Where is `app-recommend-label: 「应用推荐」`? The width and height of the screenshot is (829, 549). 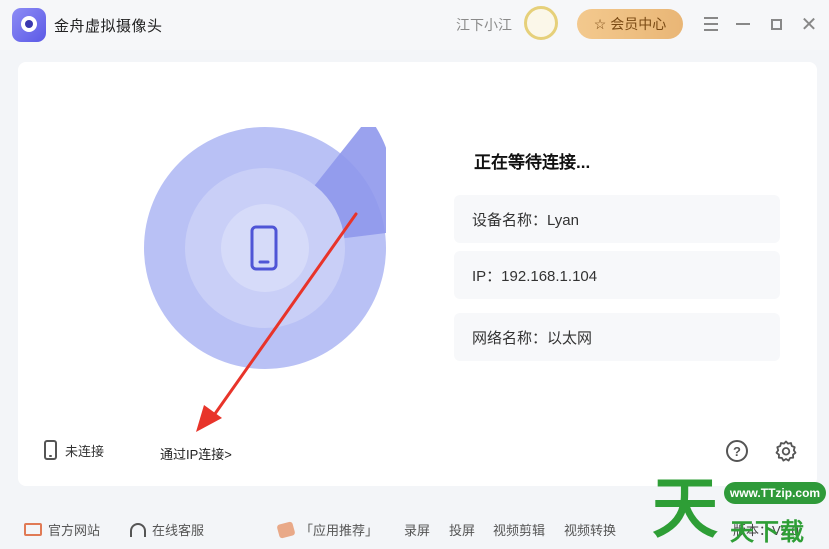 app-recommend-label: 「应用推荐」 is located at coordinates (339, 530).